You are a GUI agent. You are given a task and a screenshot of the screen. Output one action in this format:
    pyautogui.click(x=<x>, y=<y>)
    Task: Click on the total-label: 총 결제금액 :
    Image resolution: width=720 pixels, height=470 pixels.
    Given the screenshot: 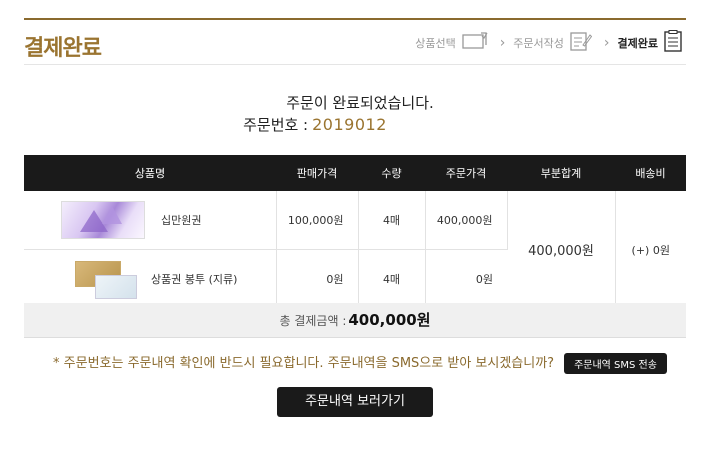 What is the action you would take?
    pyautogui.click(x=313, y=321)
    